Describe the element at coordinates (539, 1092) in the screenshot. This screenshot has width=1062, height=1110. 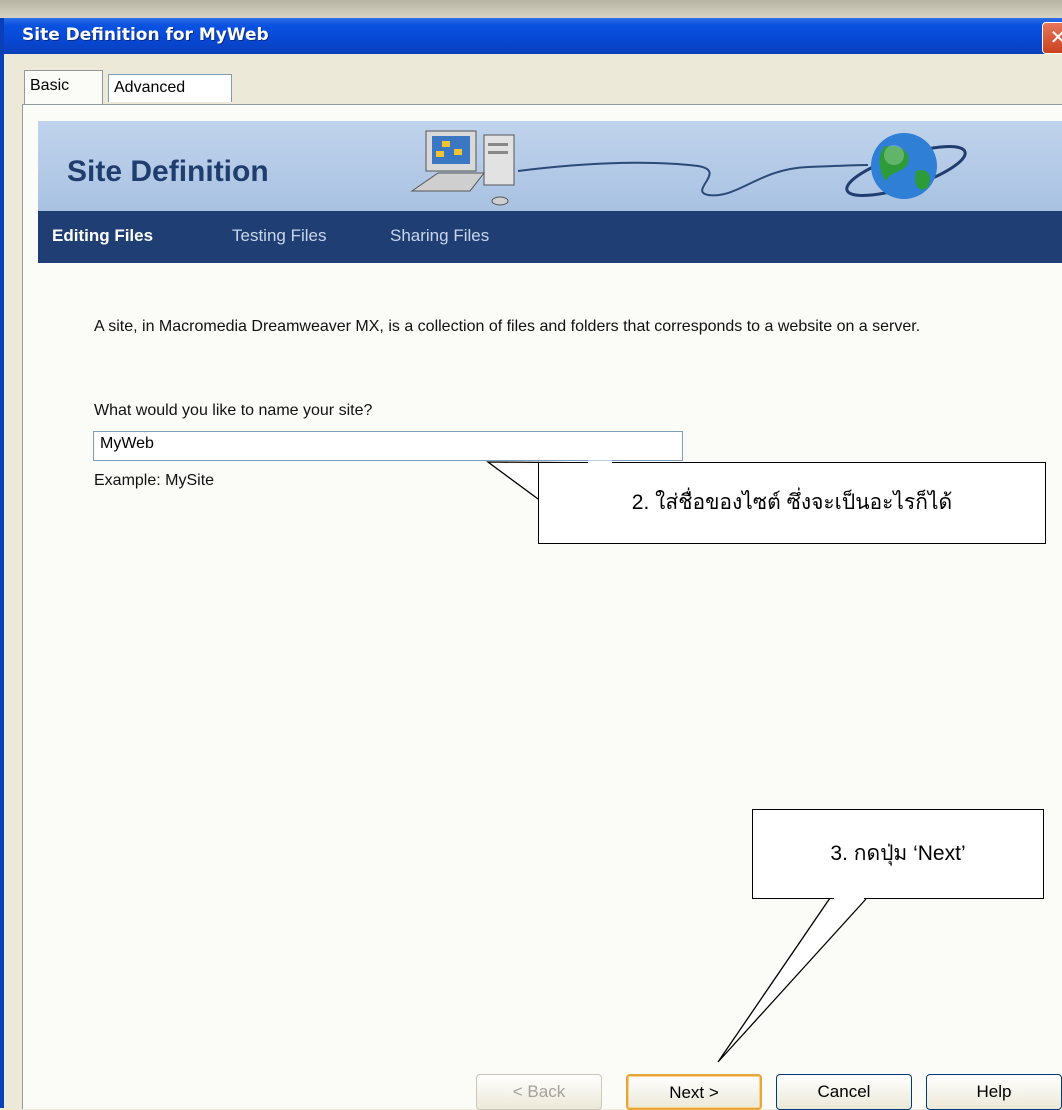
I see `back-button: < Back` at that location.